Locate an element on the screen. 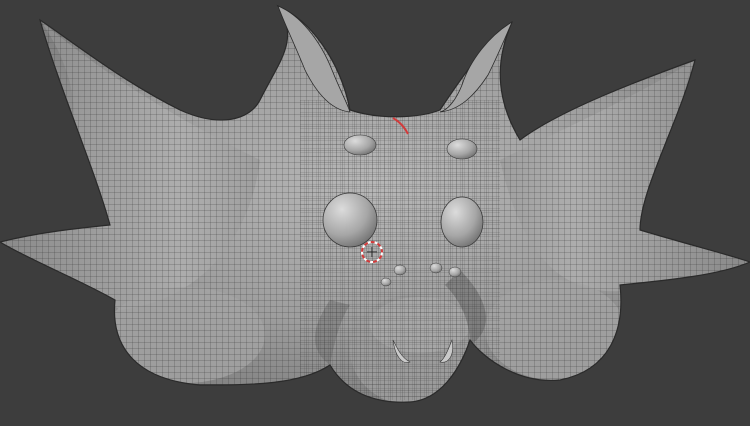  eye-right is located at coordinates (462, 222).